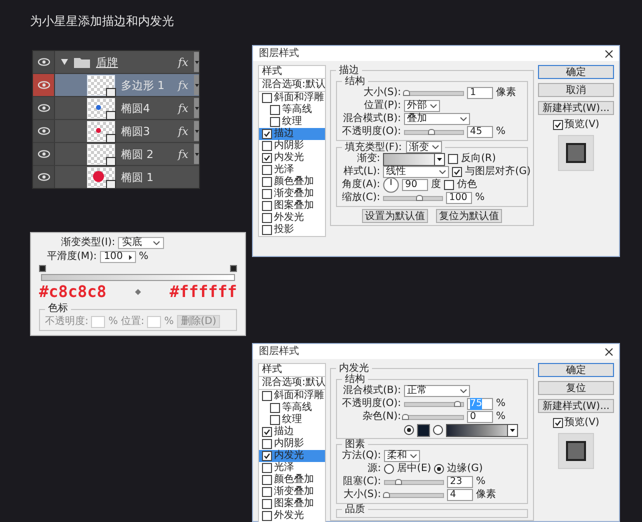  I want to click on dropdown: 渐变, so click(424, 147).